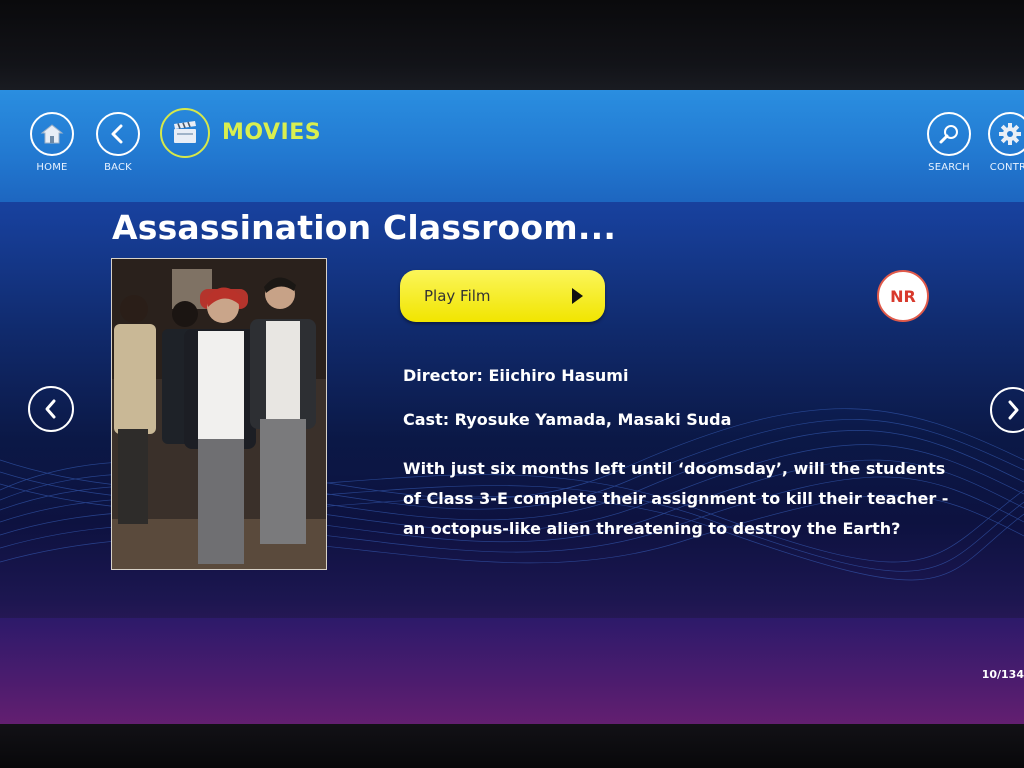 Image resolution: width=1024 pixels, height=768 pixels. Describe the element at coordinates (512, 146) in the screenshot. I see `top-navigation-bar` at that location.